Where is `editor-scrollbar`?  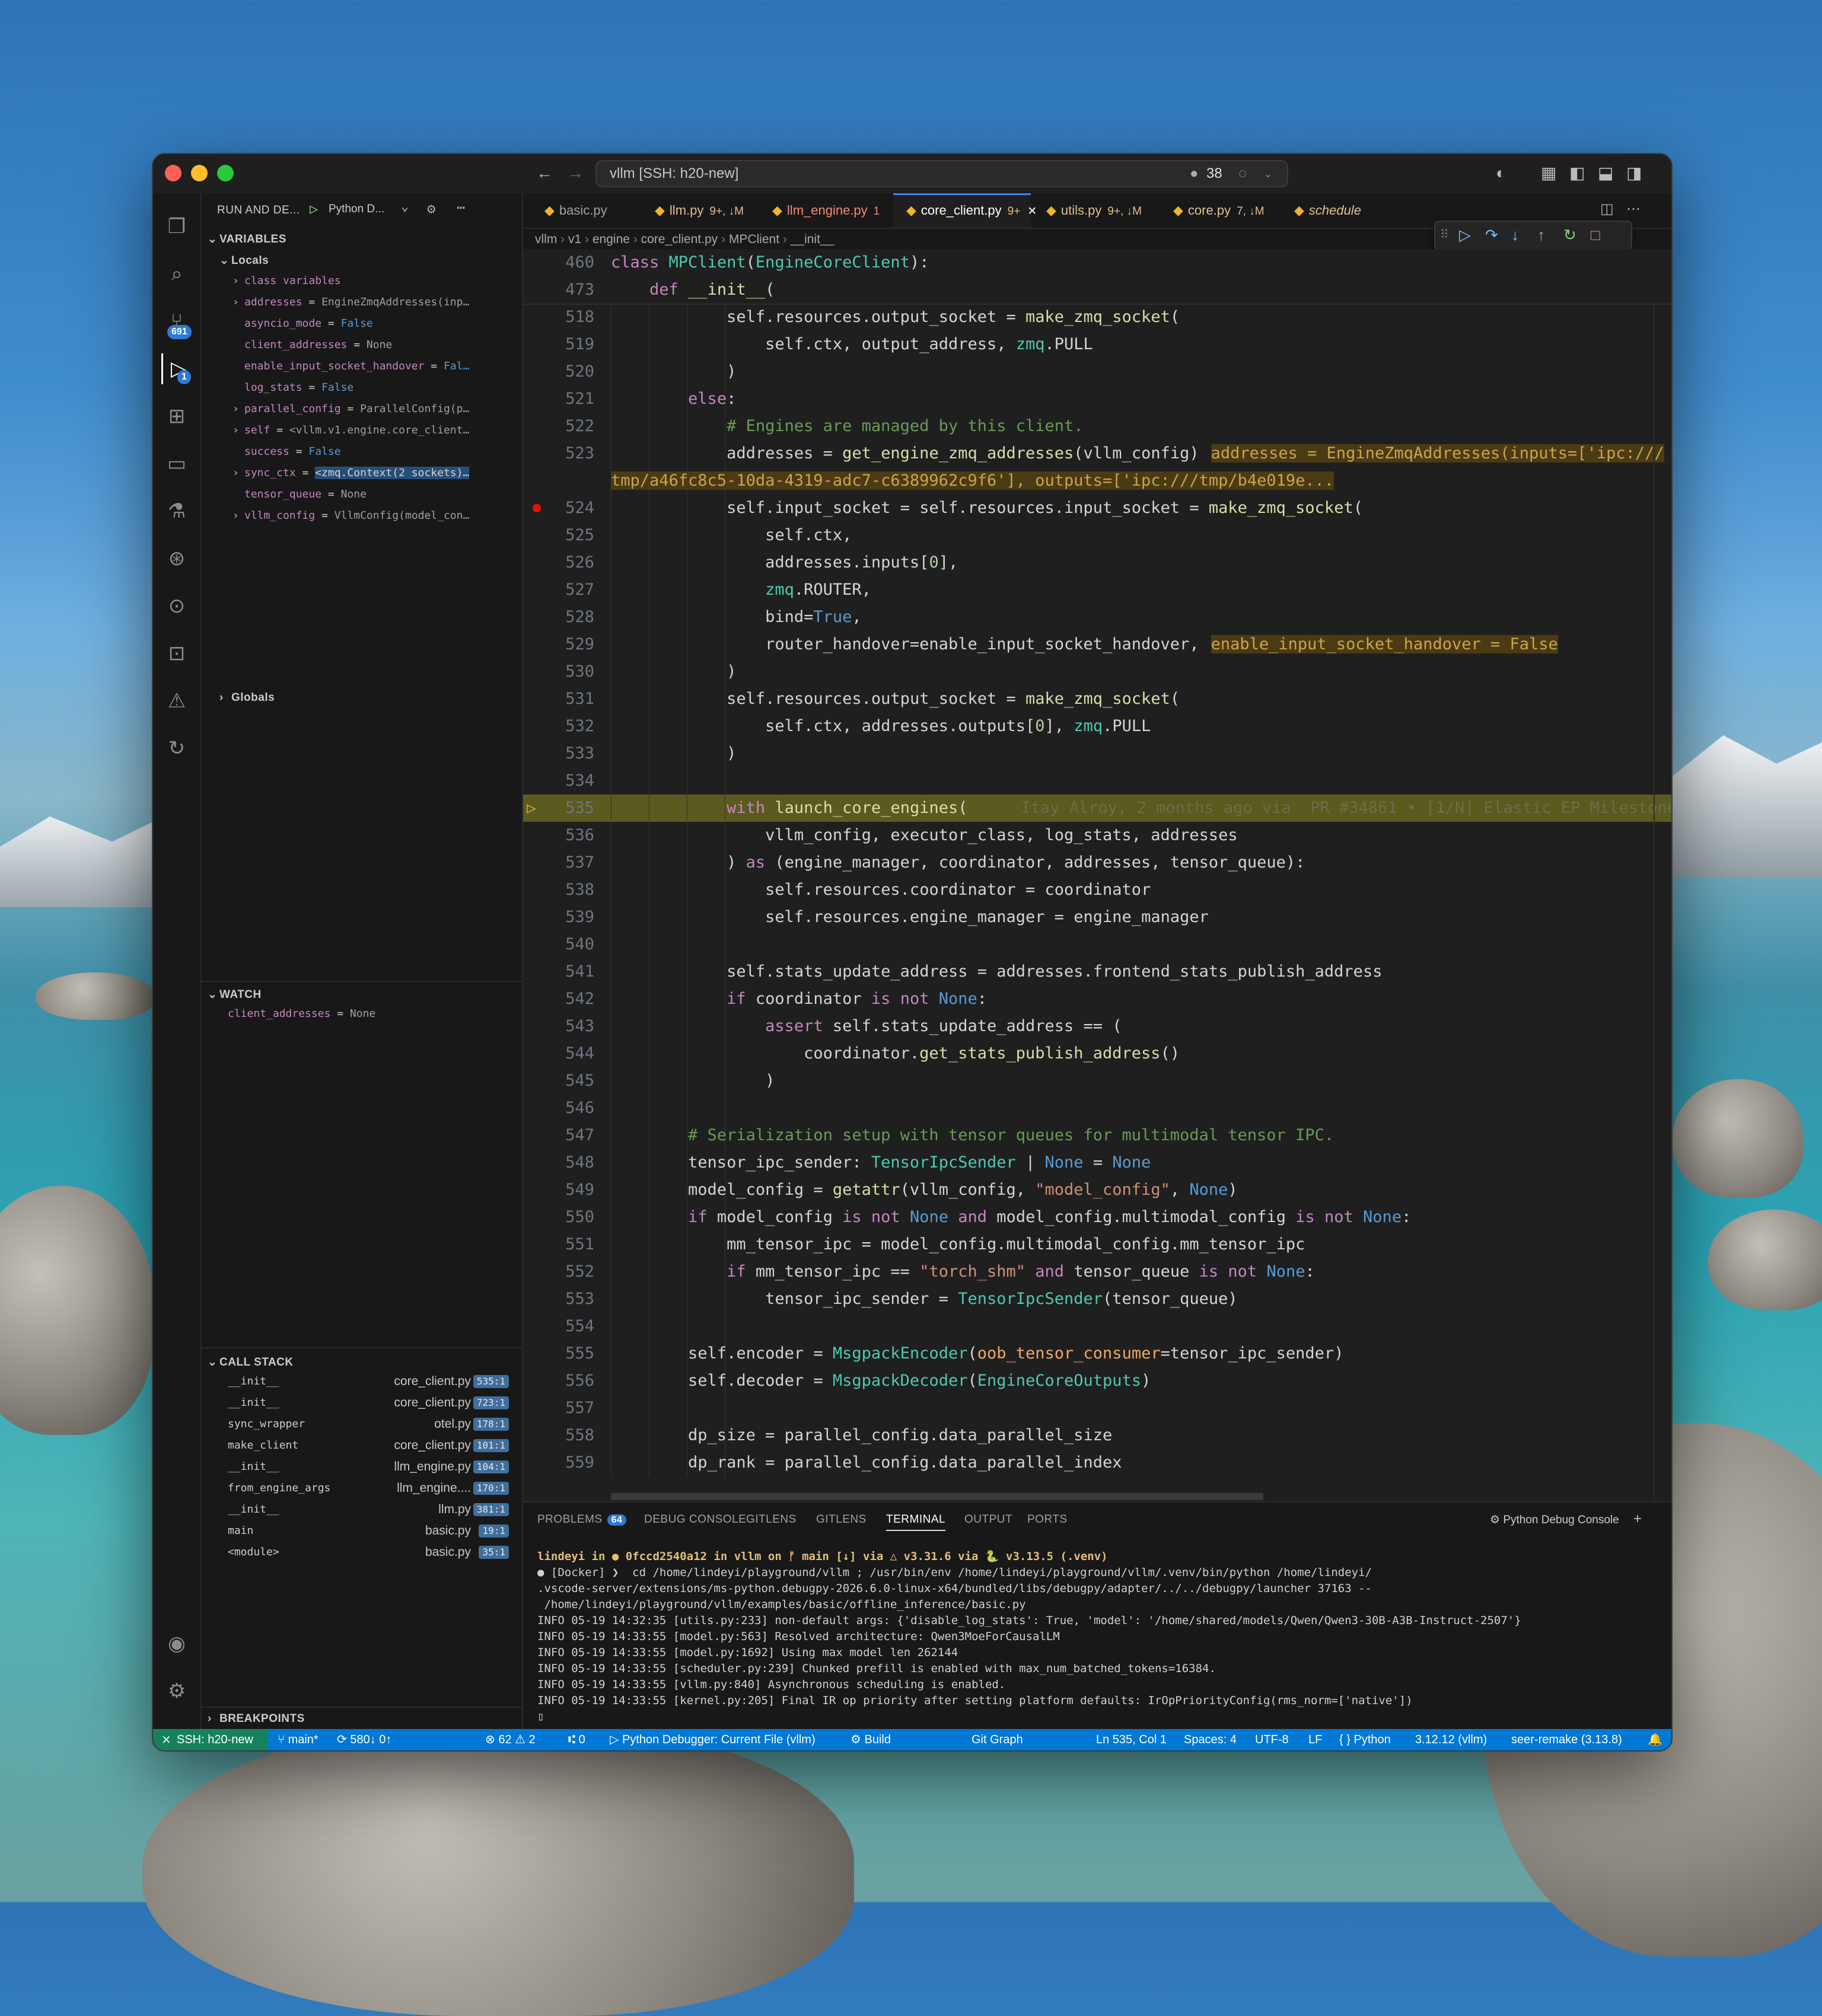 editor-scrollbar is located at coordinates (1661, 875).